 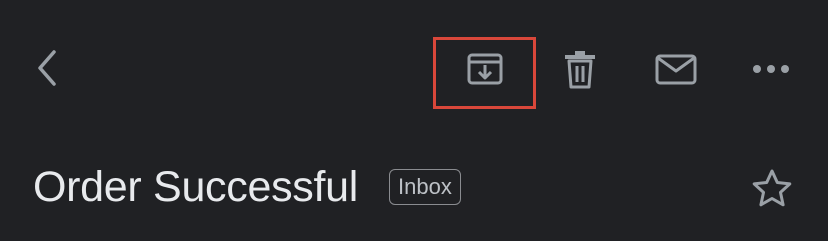 I want to click on delete-button, so click(x=580, y=71).